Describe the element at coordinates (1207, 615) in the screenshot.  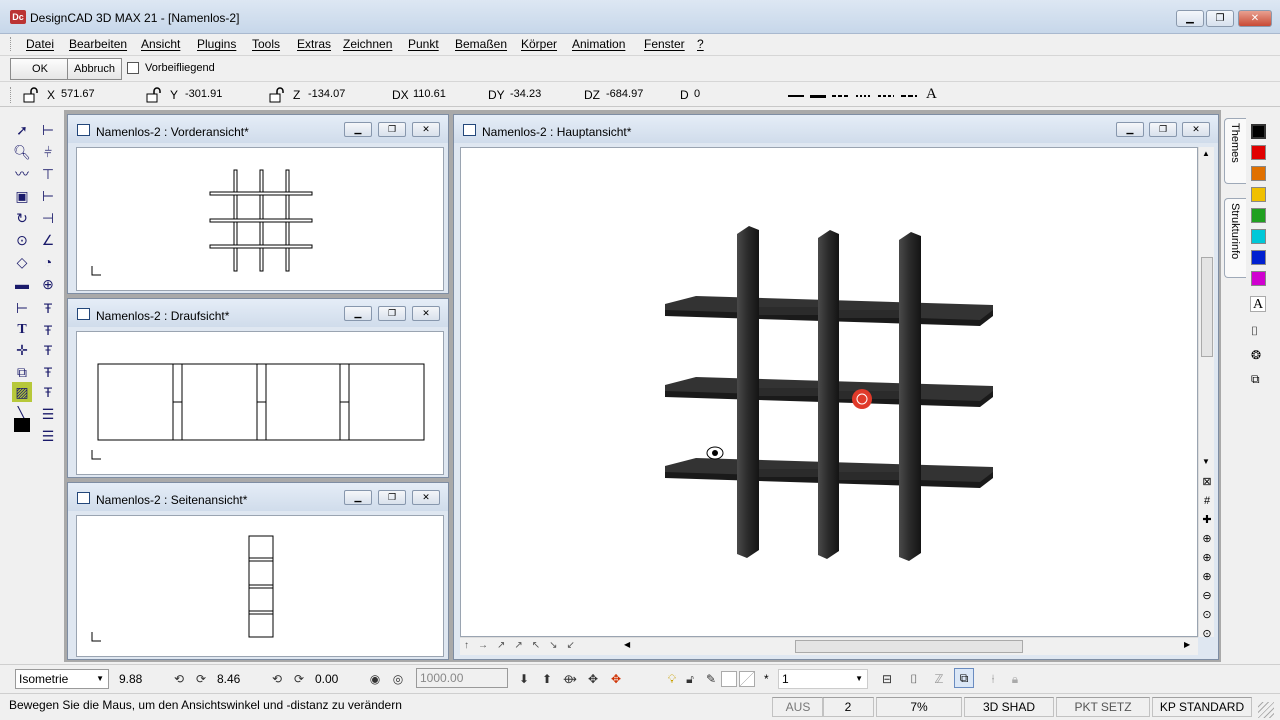
I see `zoom-all-icon: ⊙` at that location.